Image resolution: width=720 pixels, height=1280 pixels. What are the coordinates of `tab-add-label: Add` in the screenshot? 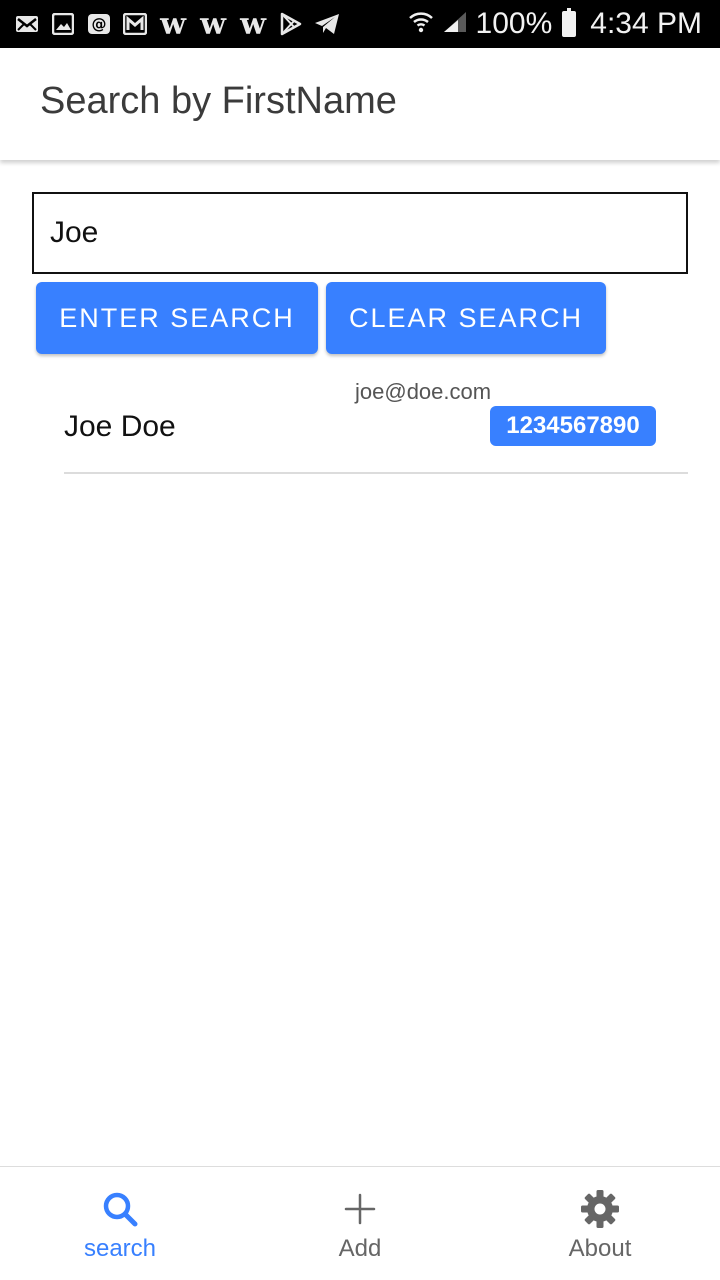 It's located at (360, 1248).